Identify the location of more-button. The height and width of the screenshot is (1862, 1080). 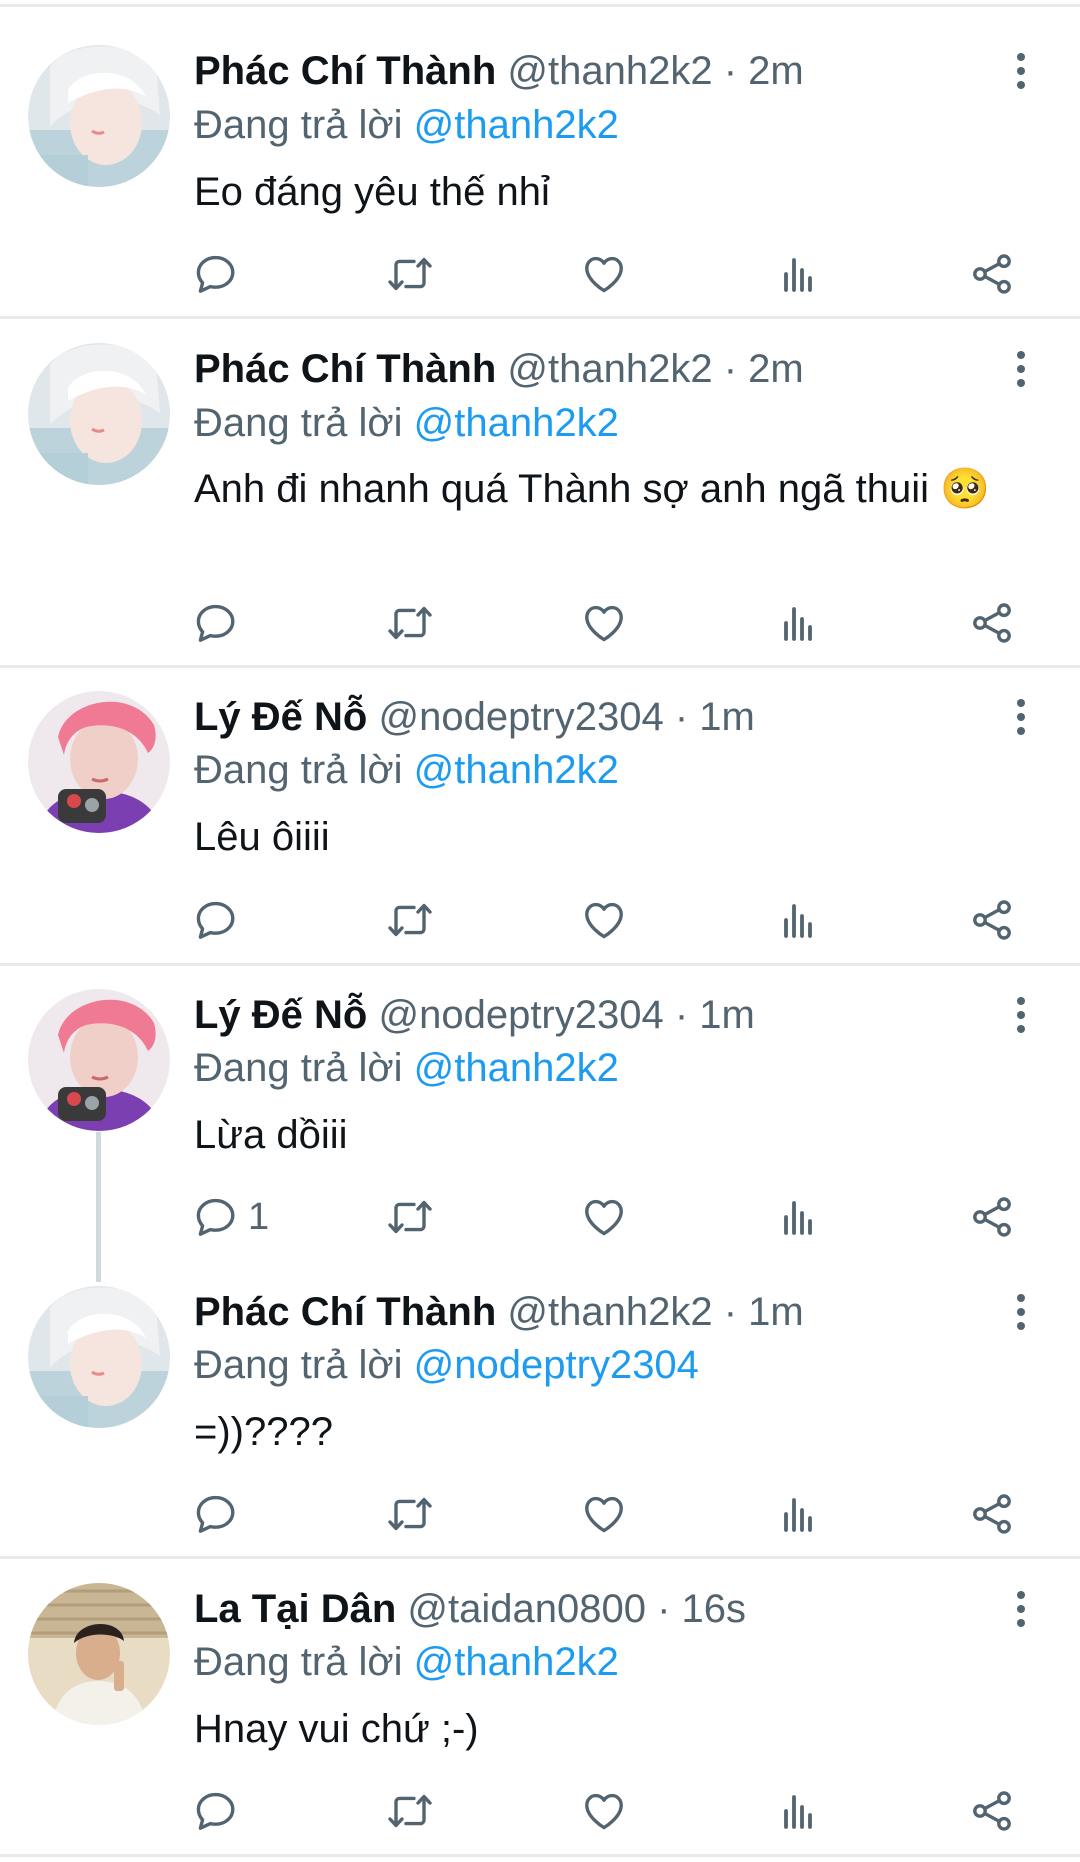
(1021, 1609).